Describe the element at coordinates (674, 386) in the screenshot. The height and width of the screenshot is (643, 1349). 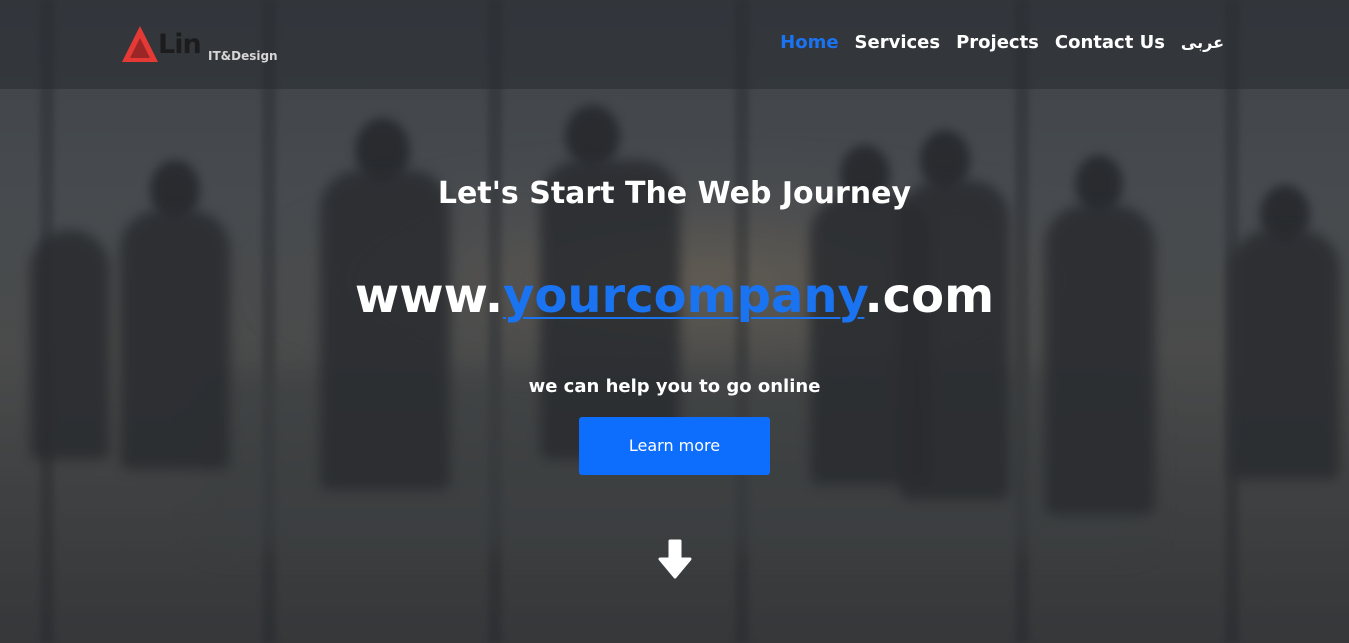
I see `hero-subtext: we can help you to go online` at that location.